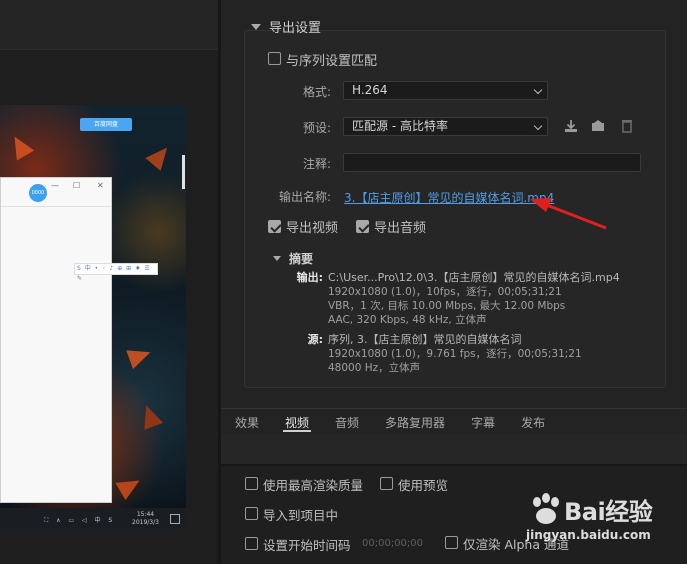 Image resolution: width=687 pixels, height=564 pixels. Describe the element at coordinates (533, 421) in the screenshot. I see `tab-publish: 发布` at that location.